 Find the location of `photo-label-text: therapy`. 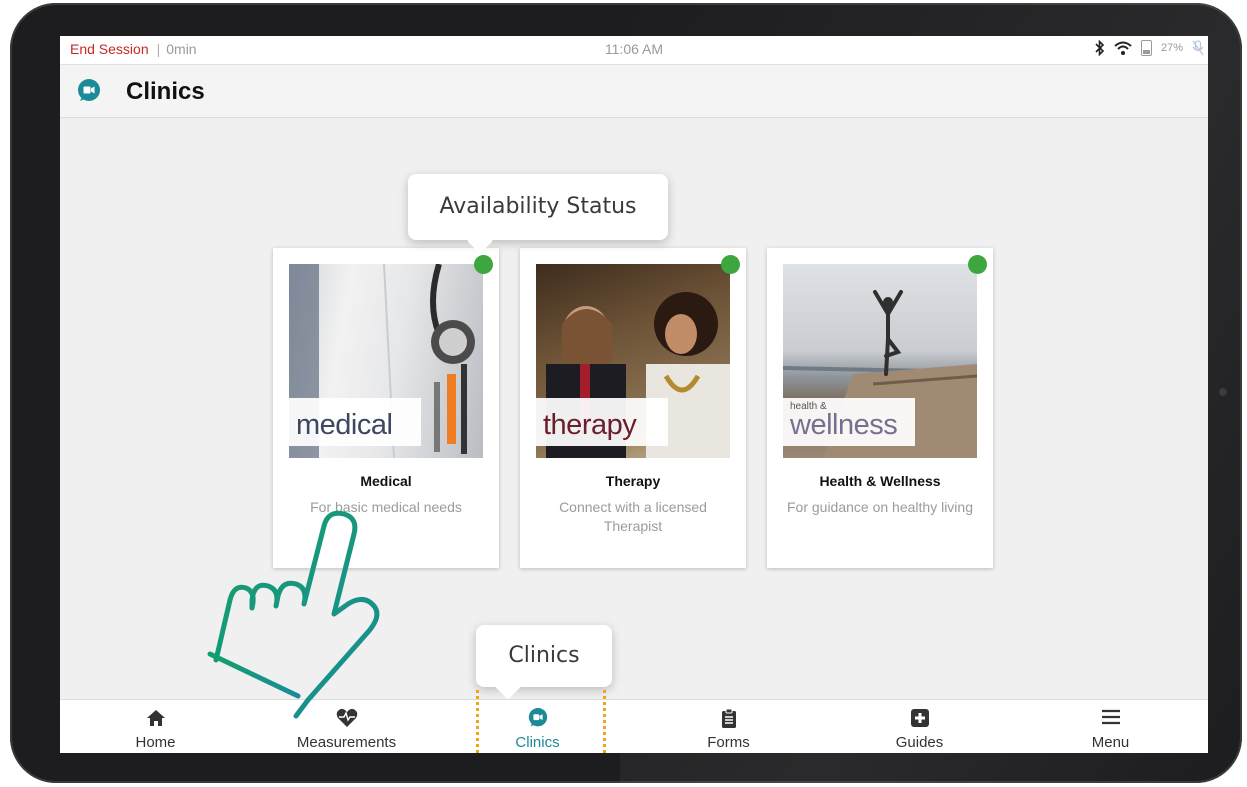

photo-label-text: therapy is located at coordinates (590, 425).